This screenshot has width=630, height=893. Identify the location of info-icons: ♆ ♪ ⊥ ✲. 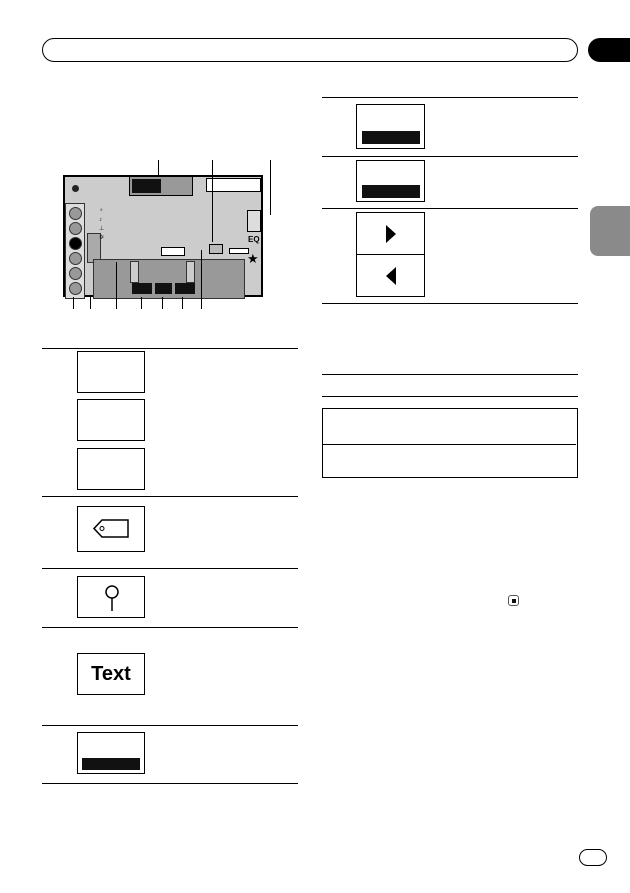
(102, 224).